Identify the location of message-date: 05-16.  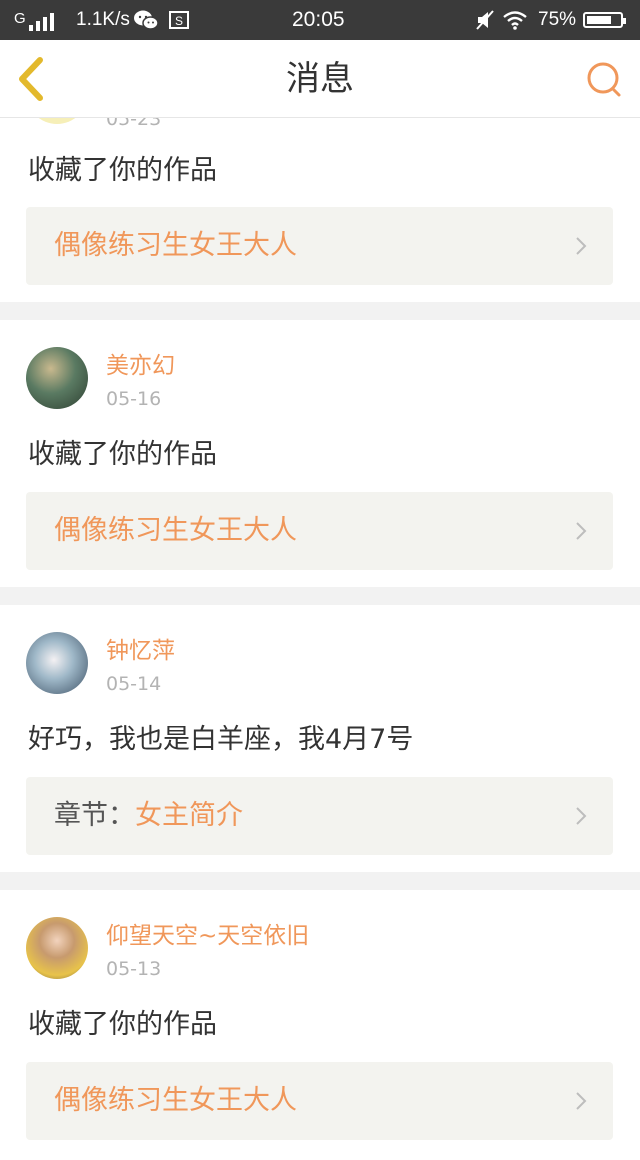
(134, 399).